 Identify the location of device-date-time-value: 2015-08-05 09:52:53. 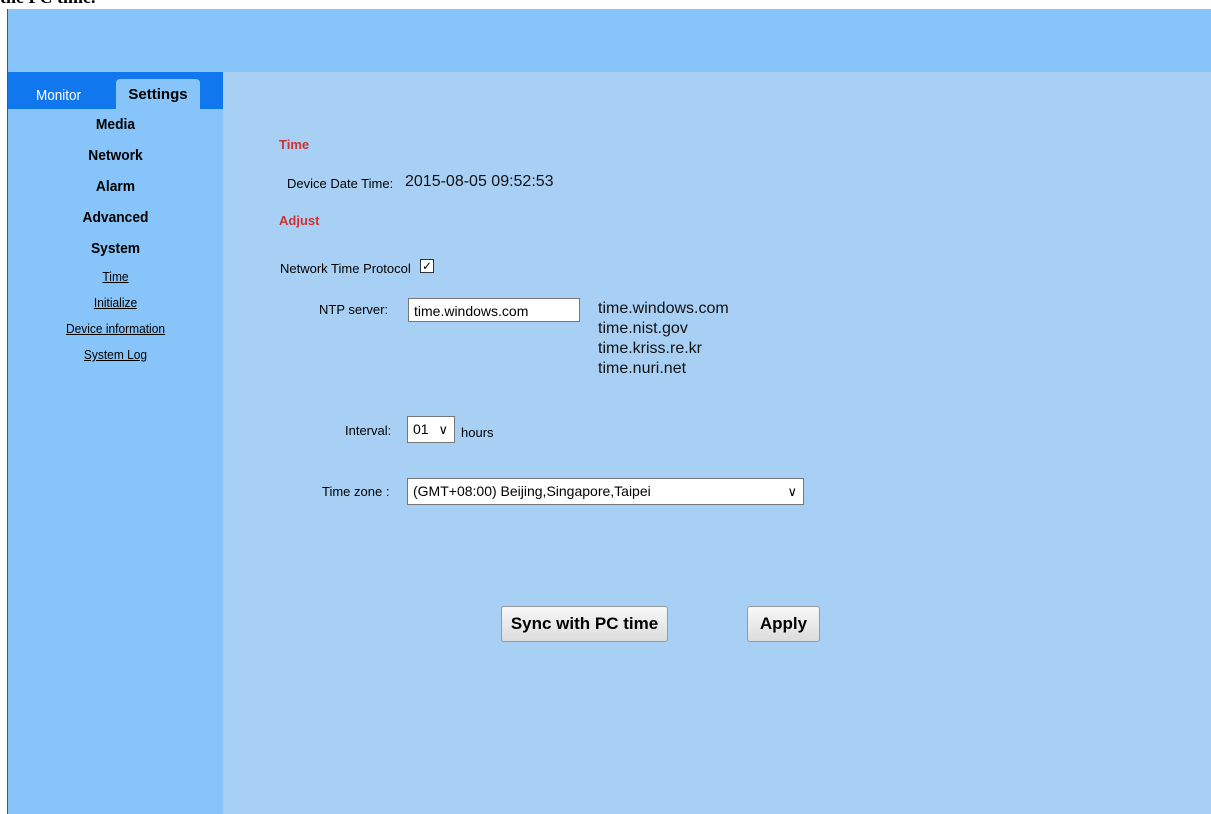
(479, 181).